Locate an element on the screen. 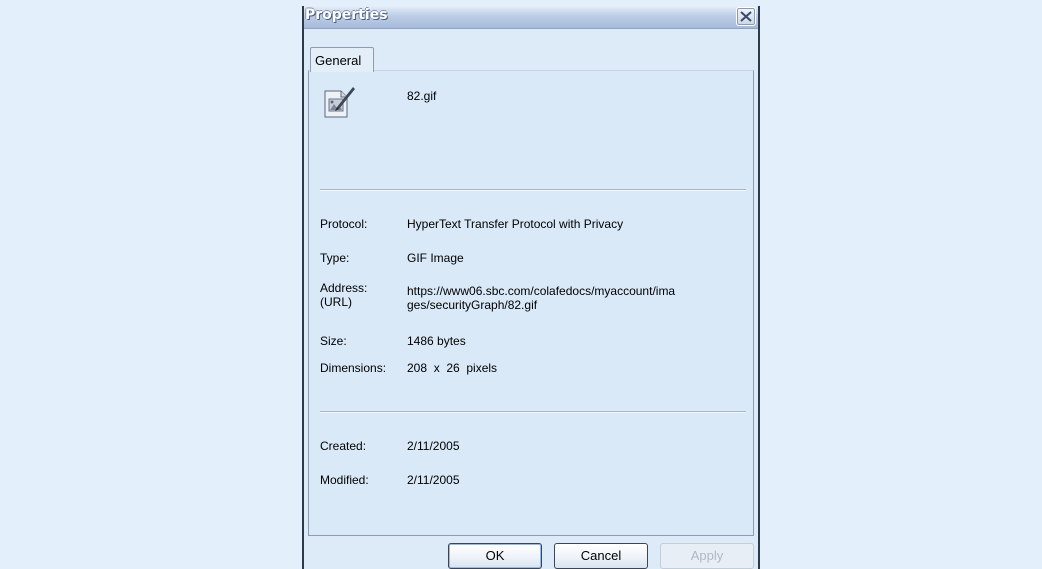 Image resolution: width=1042 pixels, height=569 pixels. tab-general-label: General is located at coordinates (338, 60).